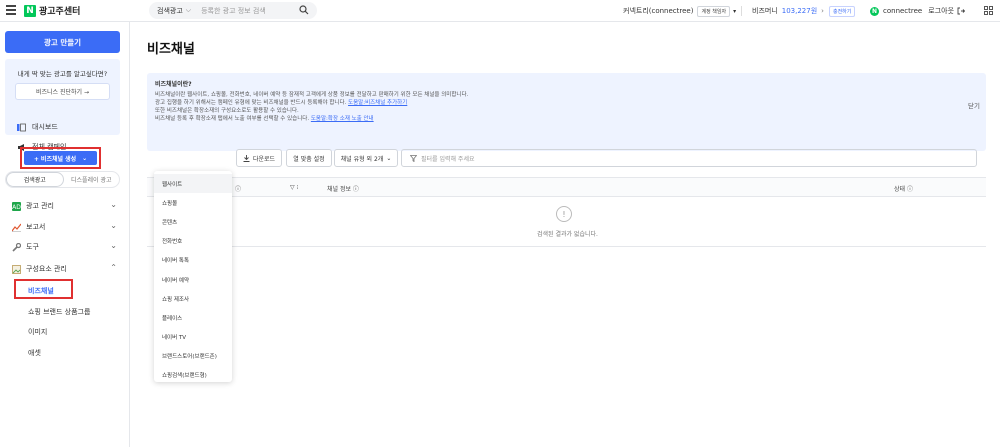 The image size is (1000, 447). What do you see at coordinates (658, 11) in the screenshot?
I see `account-name: 커넥트리(connectree)` at bounding box center [658, 11].